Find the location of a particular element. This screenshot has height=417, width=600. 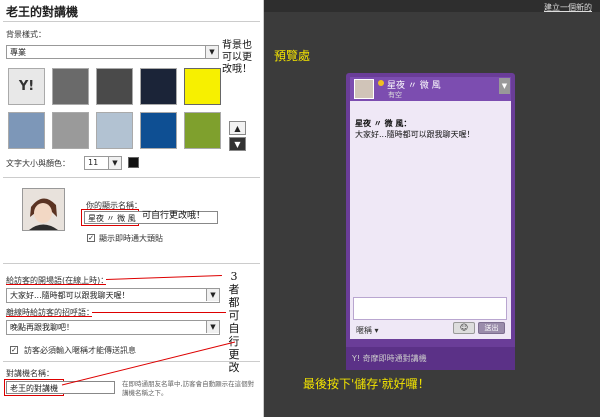

message-text: 大家好...隨時都可以跟我聊天喔！ is located at coordinates (415, 134).